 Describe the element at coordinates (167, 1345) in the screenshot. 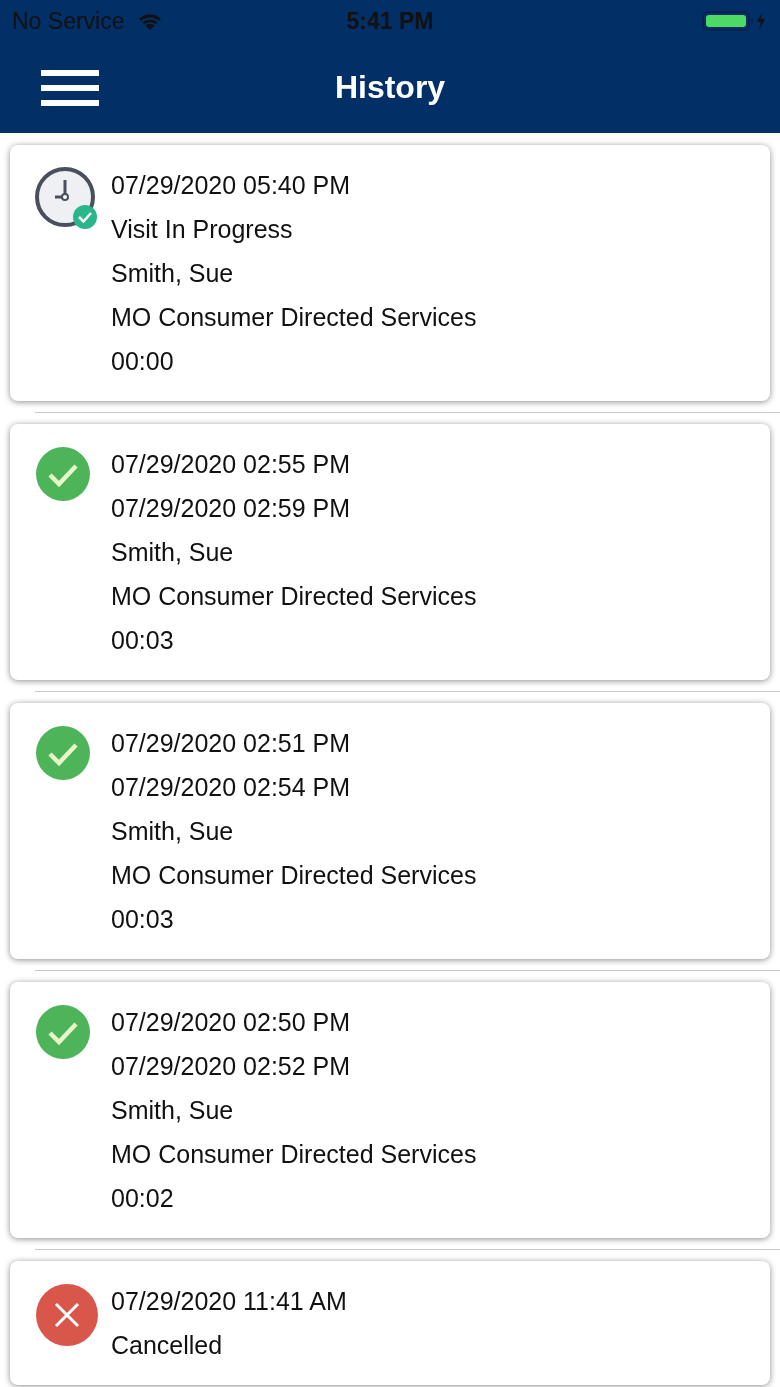

I see `visit-detail: Cancelled` at that location.